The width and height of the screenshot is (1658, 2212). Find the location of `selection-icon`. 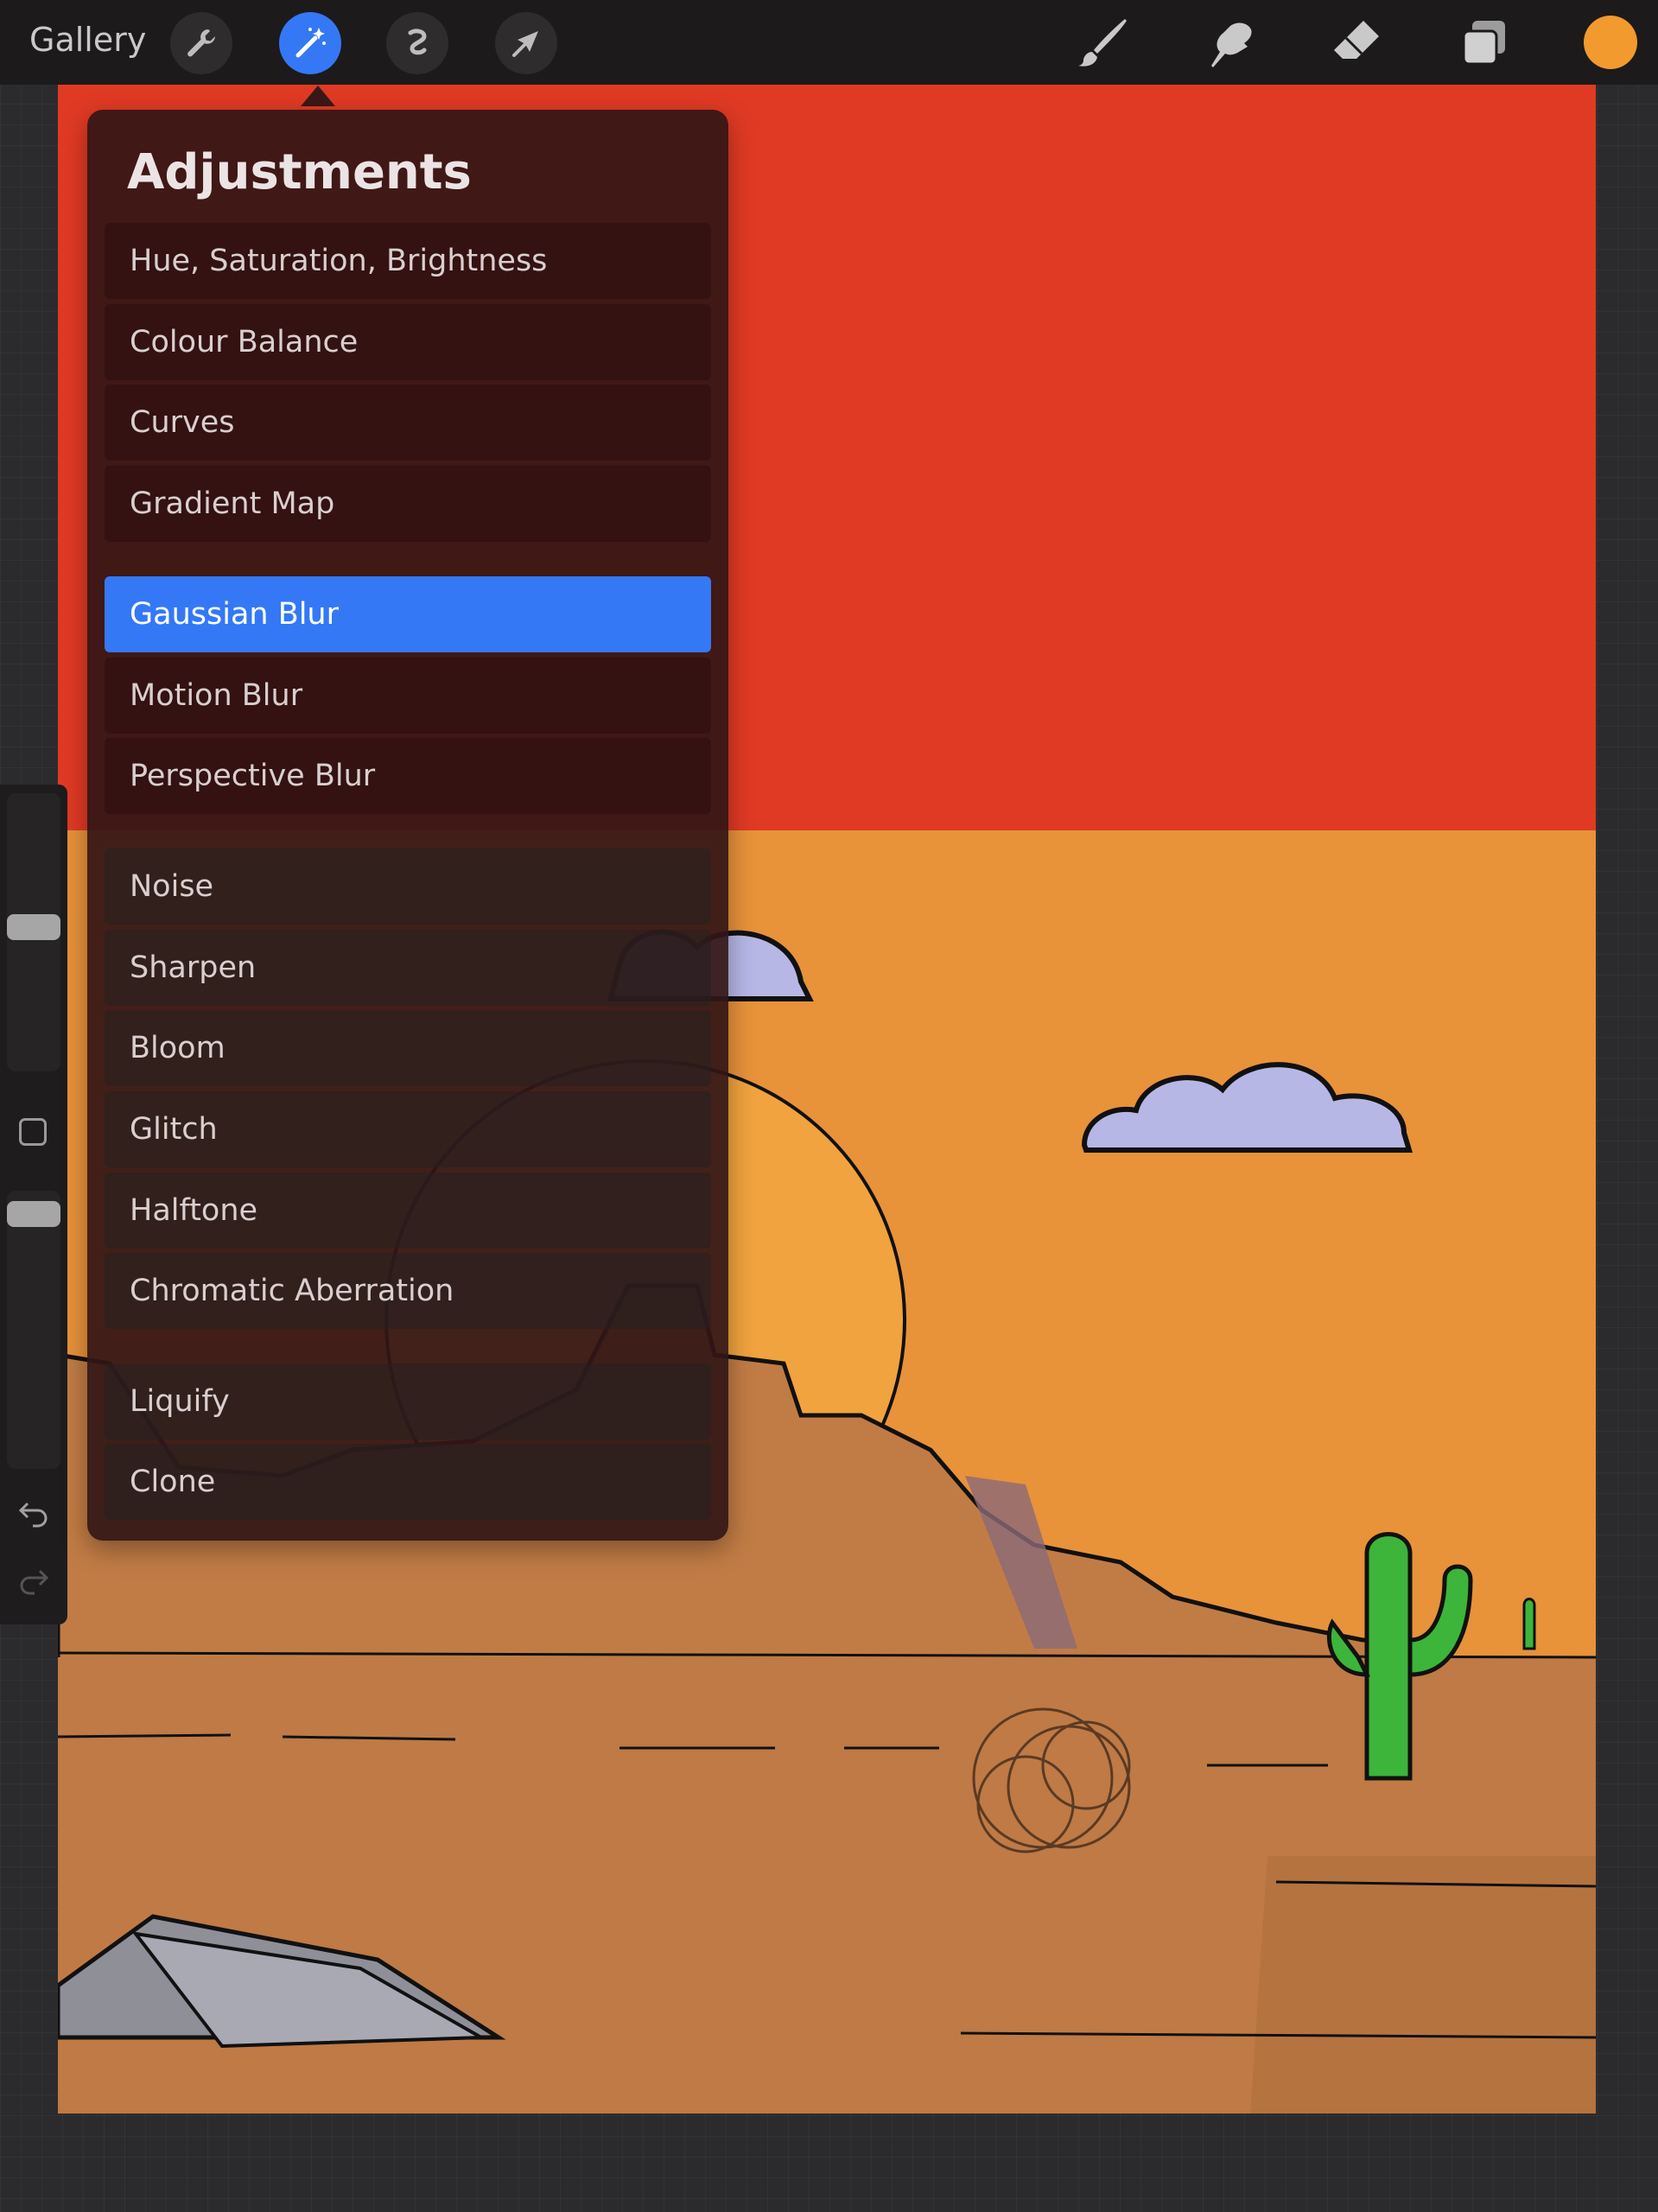

selection-icon is located at coordinates (417, 42).